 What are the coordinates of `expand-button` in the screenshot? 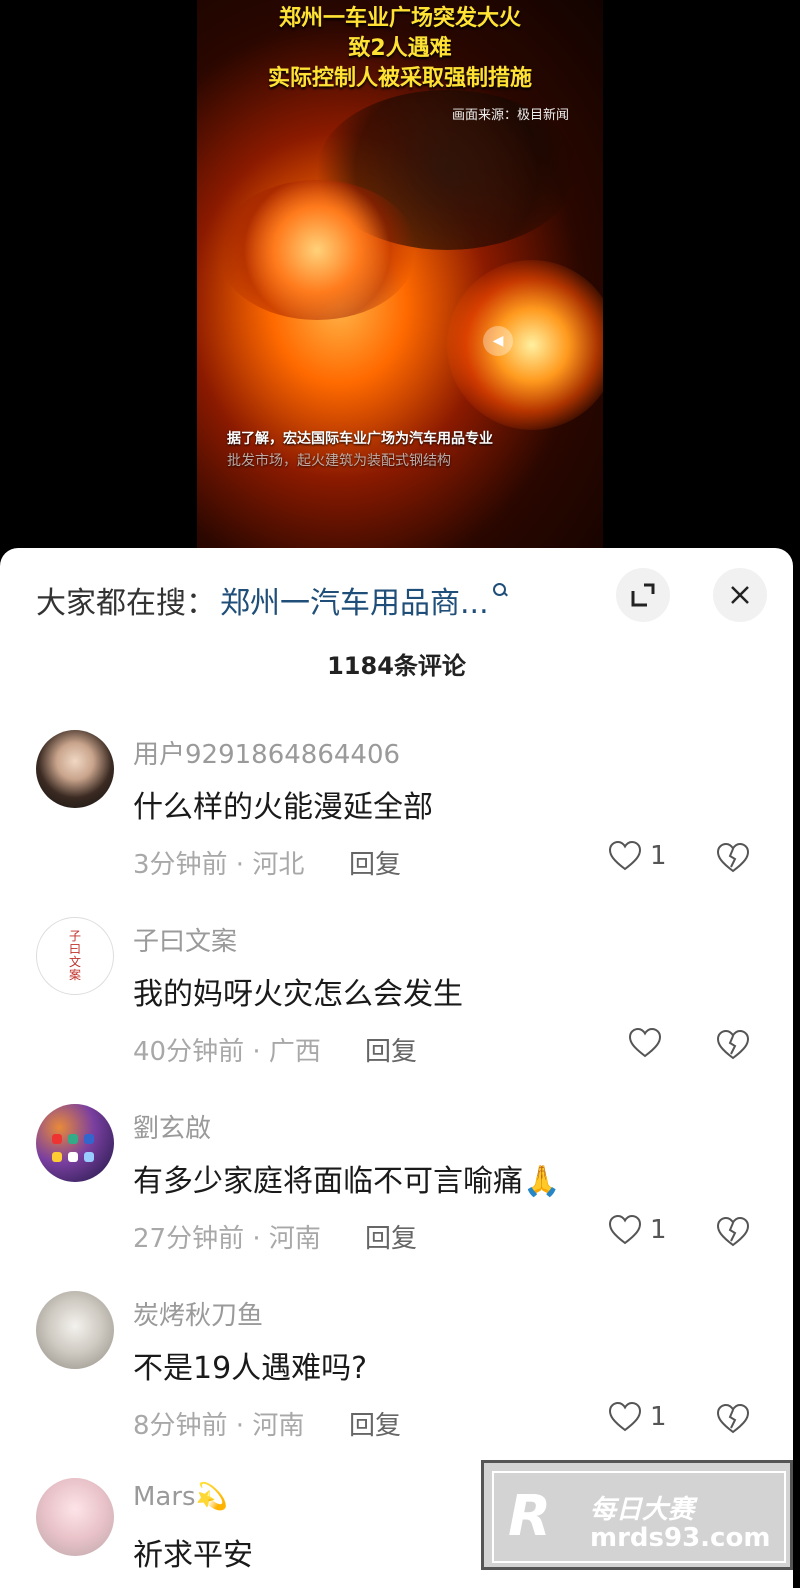 It's located at (643, 595).